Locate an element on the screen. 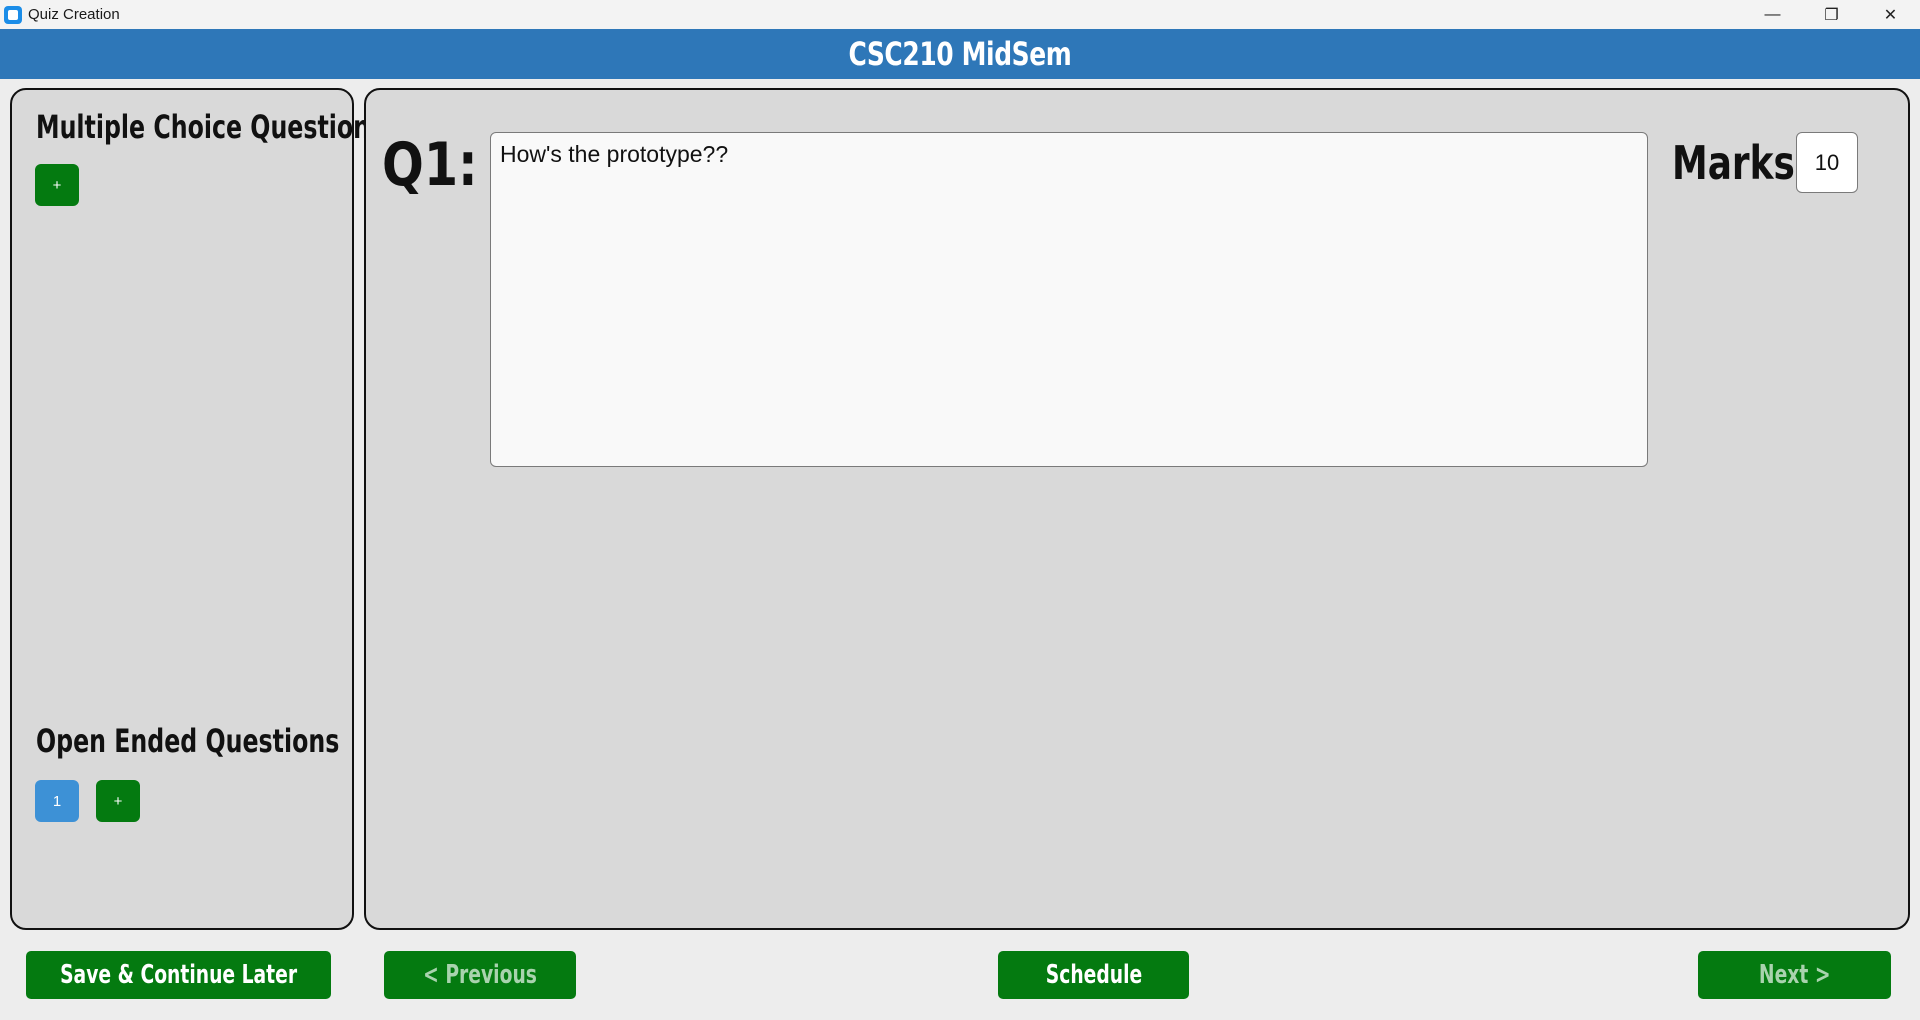  schedule-label: Schedule is located at coordinates (1093, 975).